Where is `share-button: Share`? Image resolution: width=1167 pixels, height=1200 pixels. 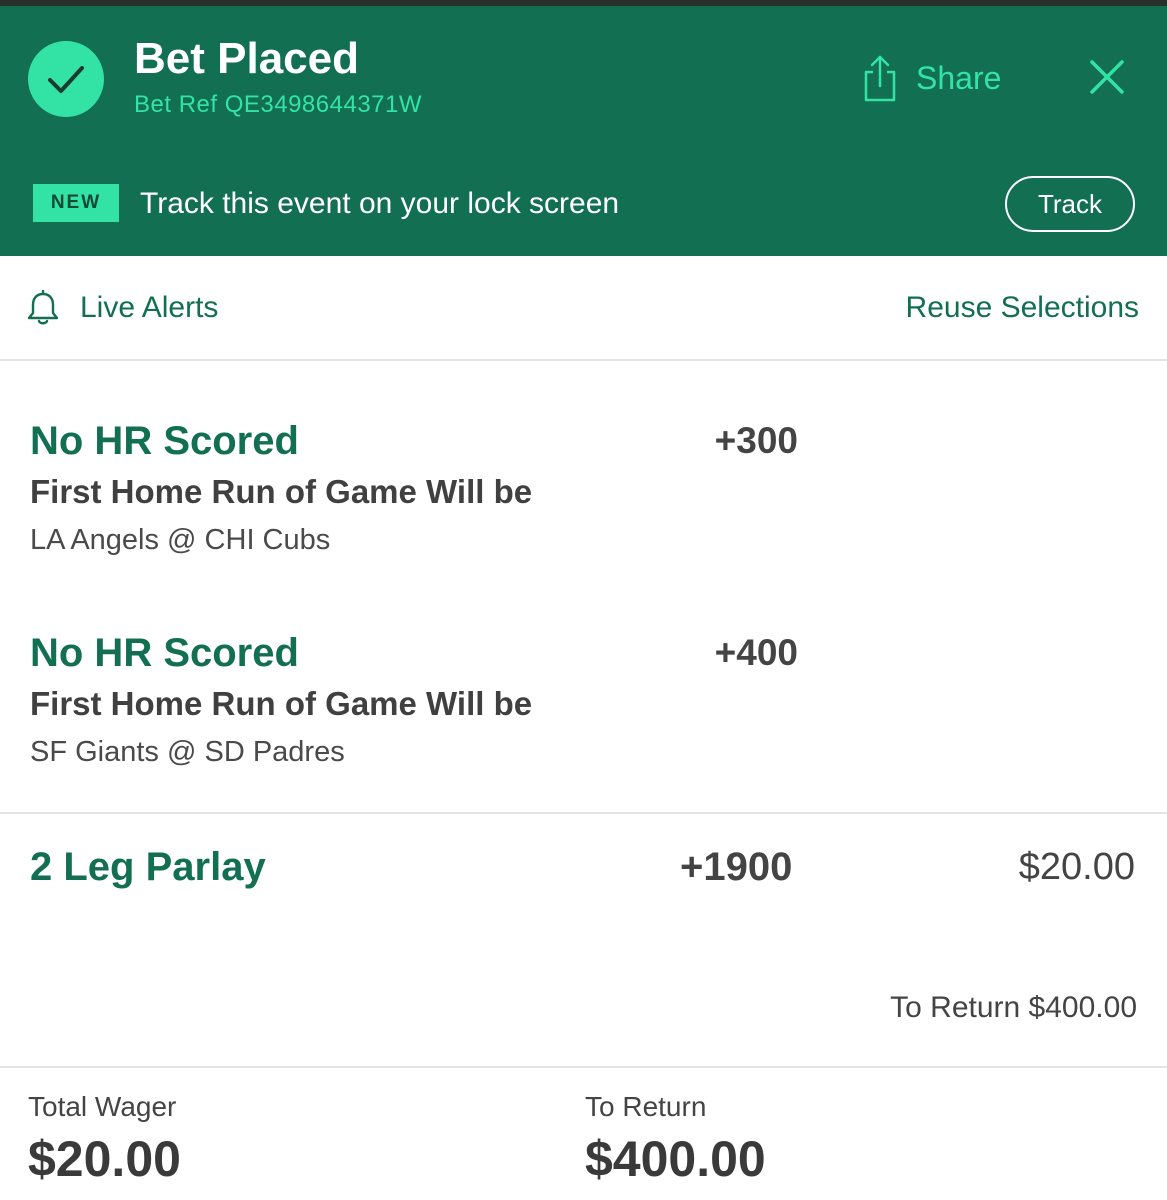 share-button: Share is located at coordinates (931, 78).